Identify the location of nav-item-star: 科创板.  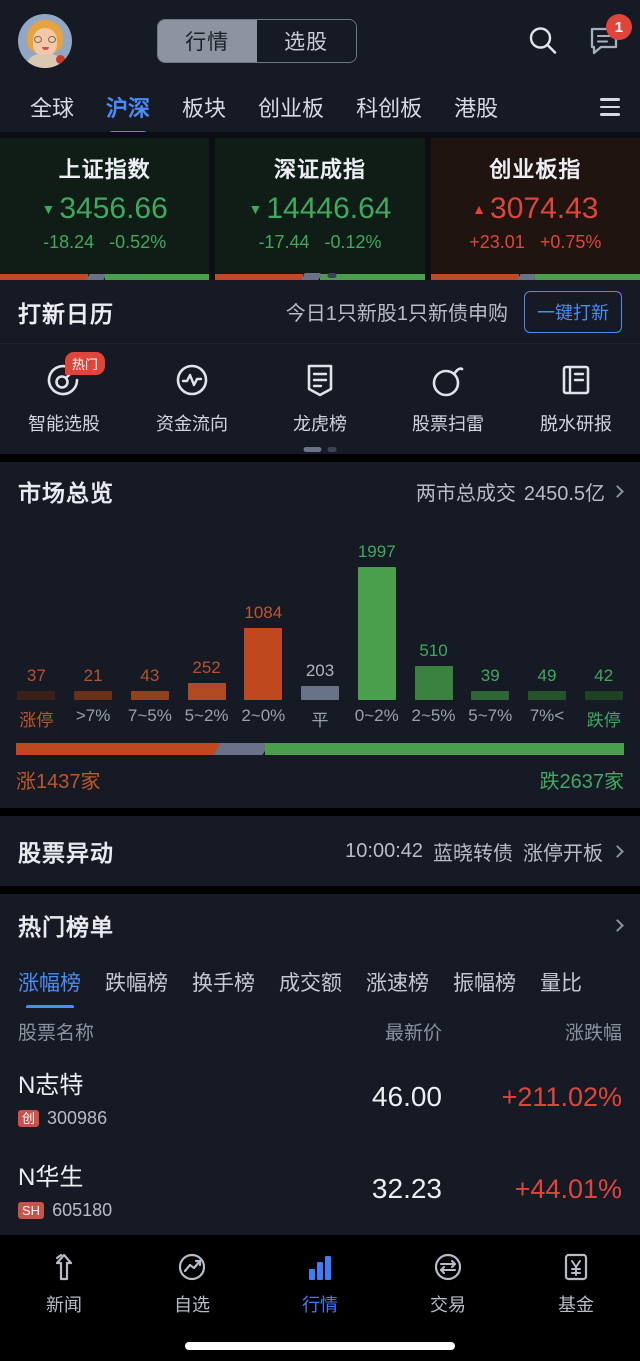
(389, 107).